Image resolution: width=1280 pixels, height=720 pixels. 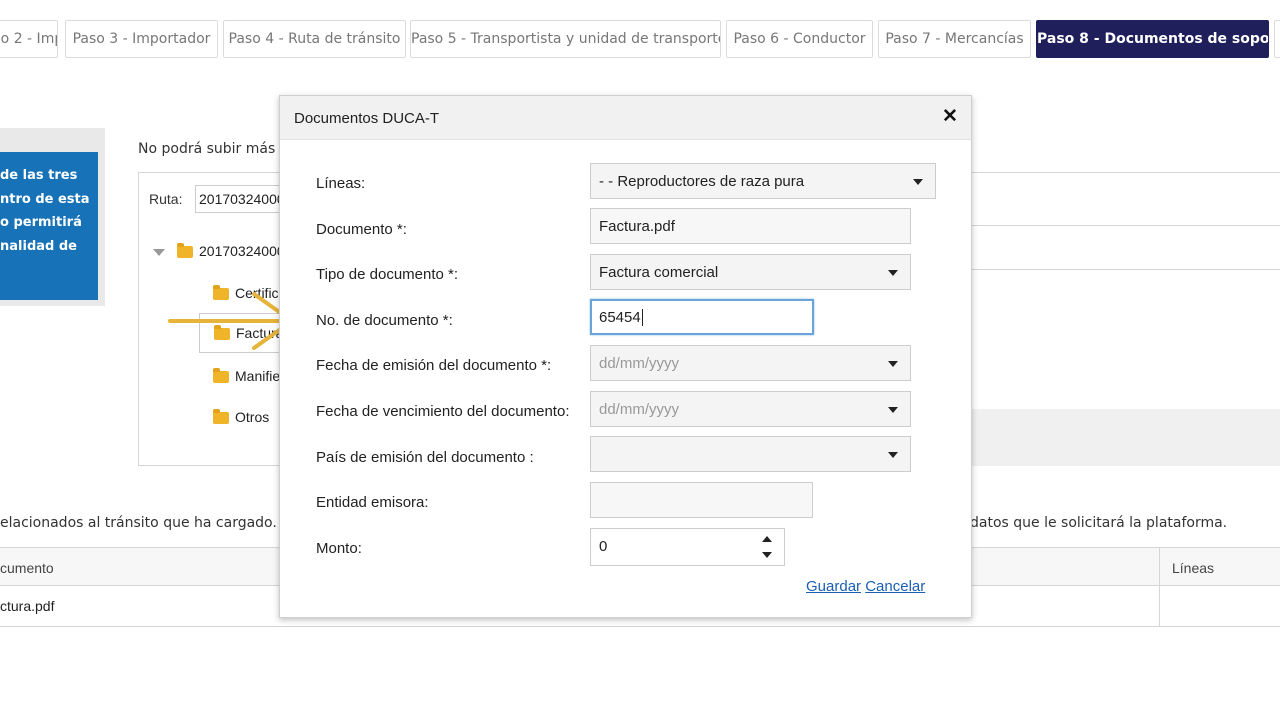 I want to click on lineas-label: Líneas:, so click(x=341, y=183).